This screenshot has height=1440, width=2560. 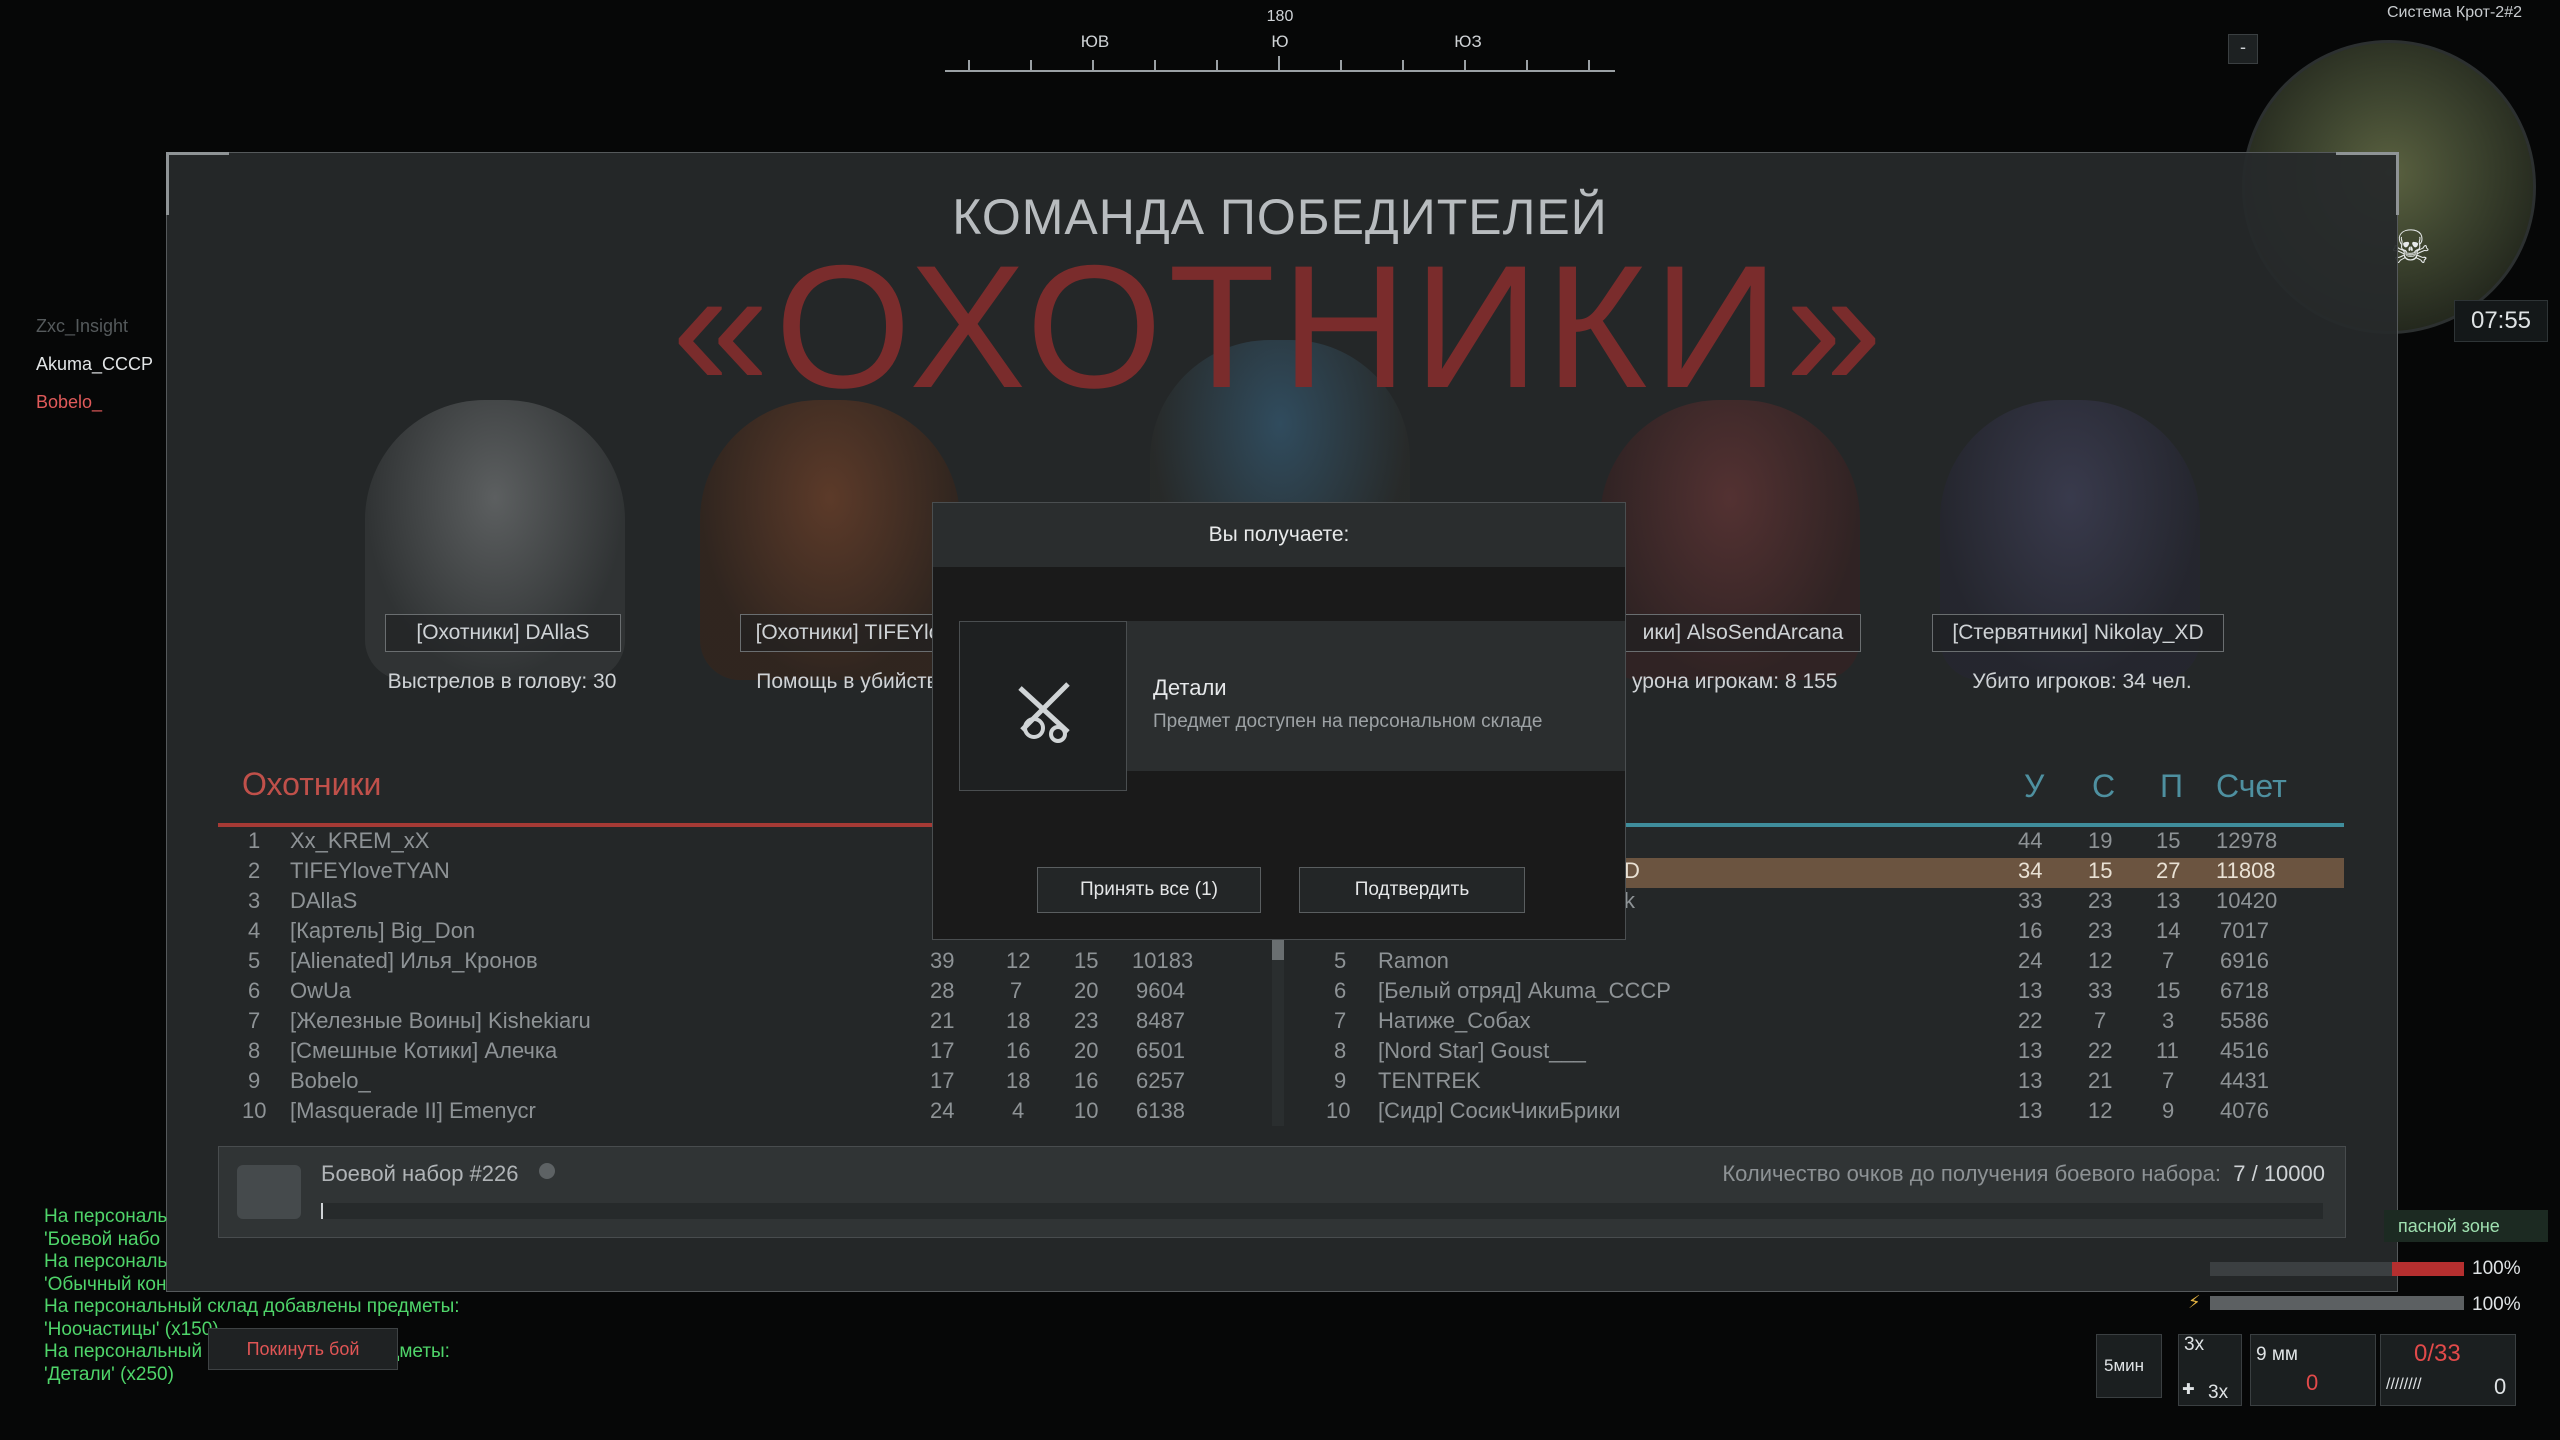 I want to click on rank: 1, so click(x=254, y=840).